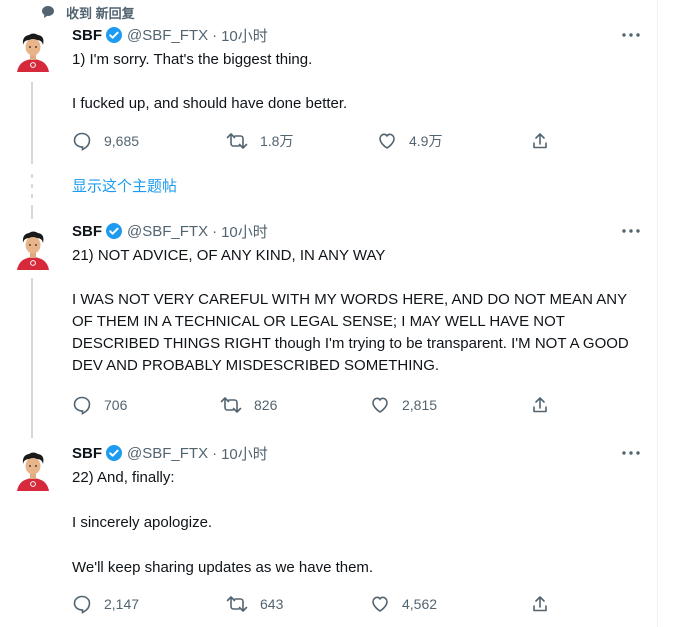 The width and height of the screenshot is (680, 627). What do you see at coordinates (192, 59) in the screenshot?
I see `tweet-paragraph: 1) I'm sorry. That's the biggest thing.` at bounding box center [192, 59].